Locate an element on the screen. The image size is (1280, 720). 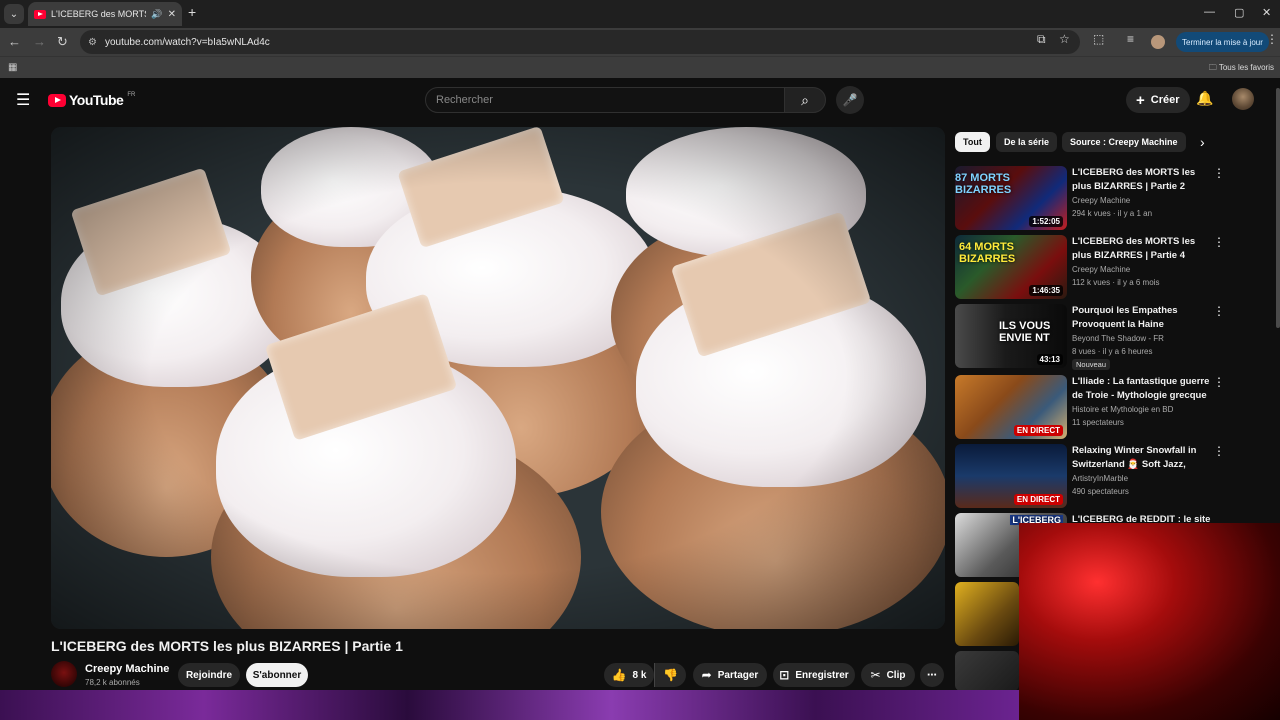
logo-region: FR is located at coordinates (131, 95).